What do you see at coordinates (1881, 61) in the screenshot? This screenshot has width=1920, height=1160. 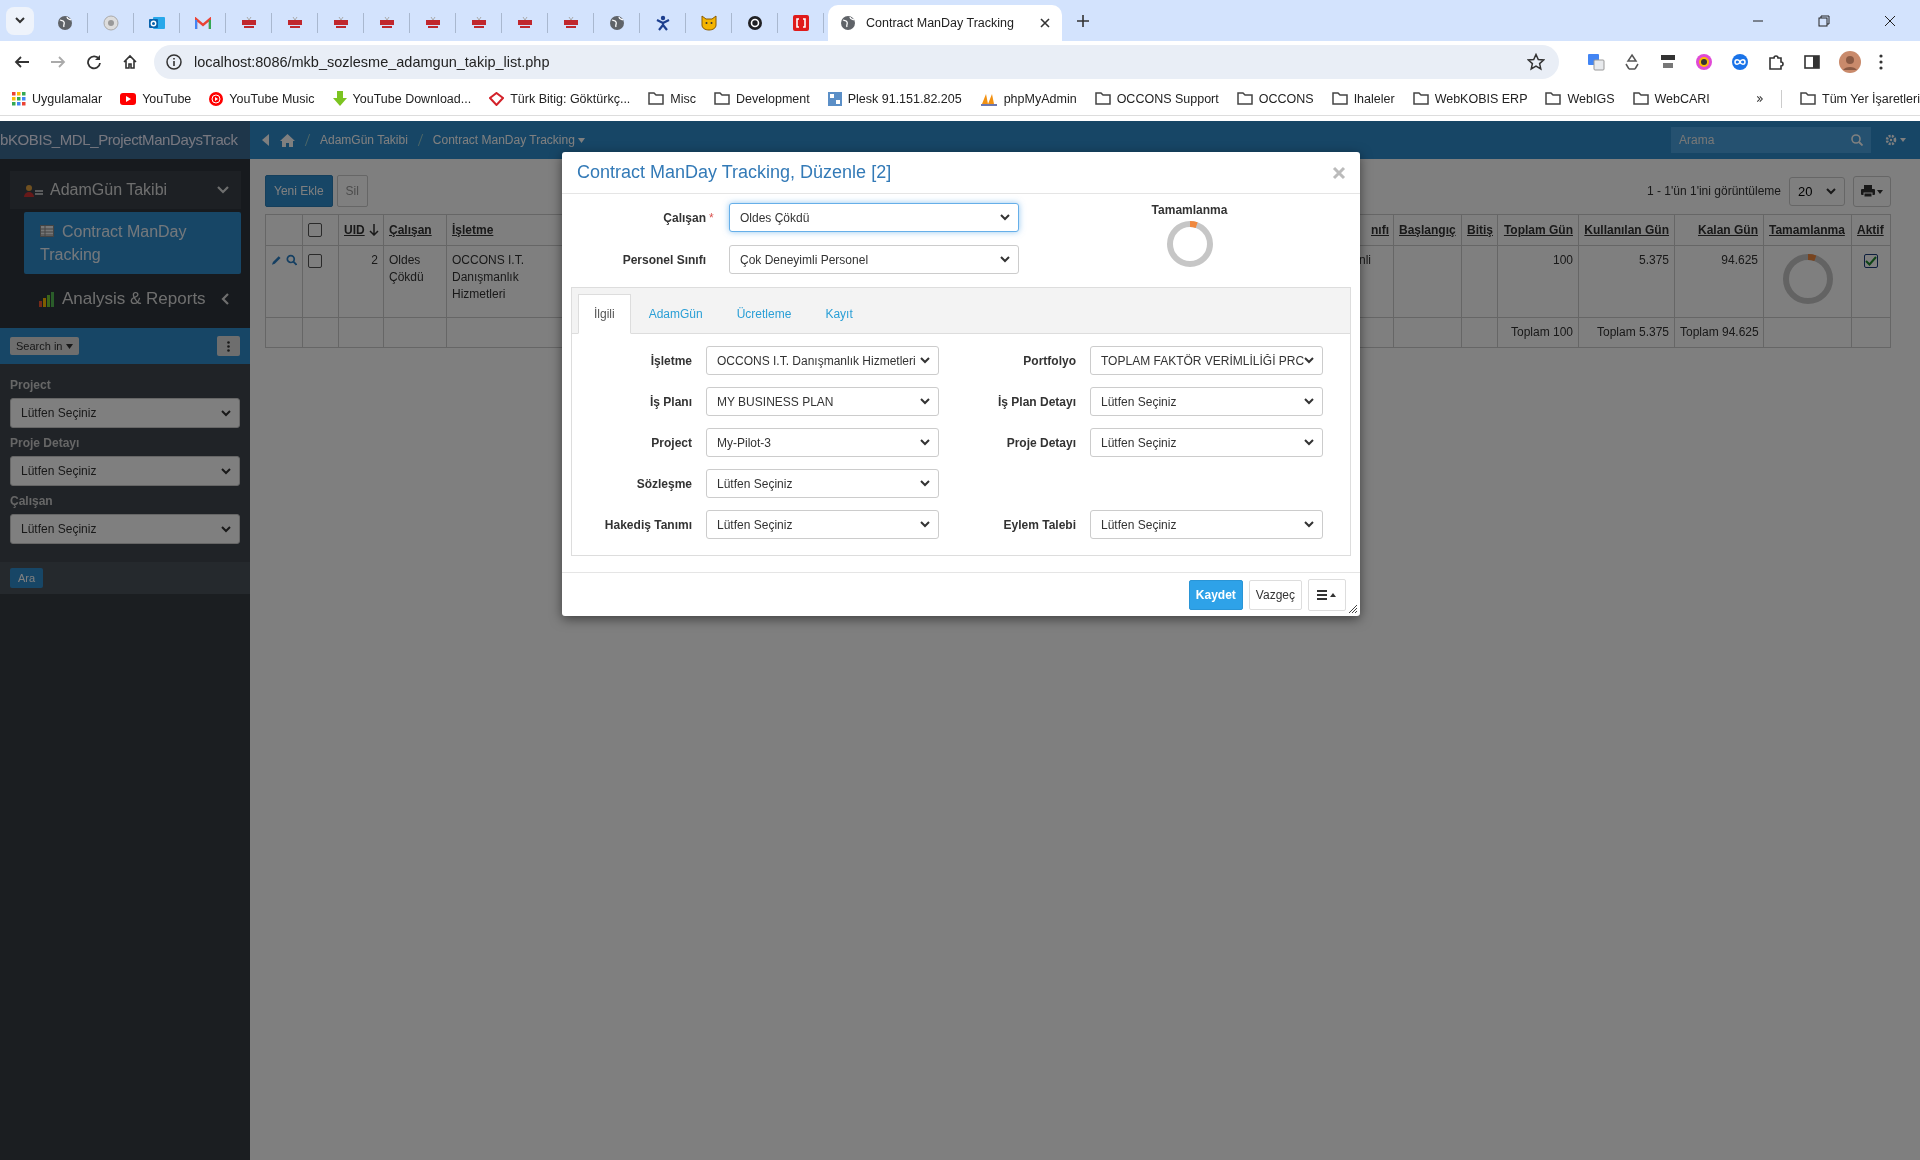 I see `more-menu-icon` at bounding box center [1881, 61].